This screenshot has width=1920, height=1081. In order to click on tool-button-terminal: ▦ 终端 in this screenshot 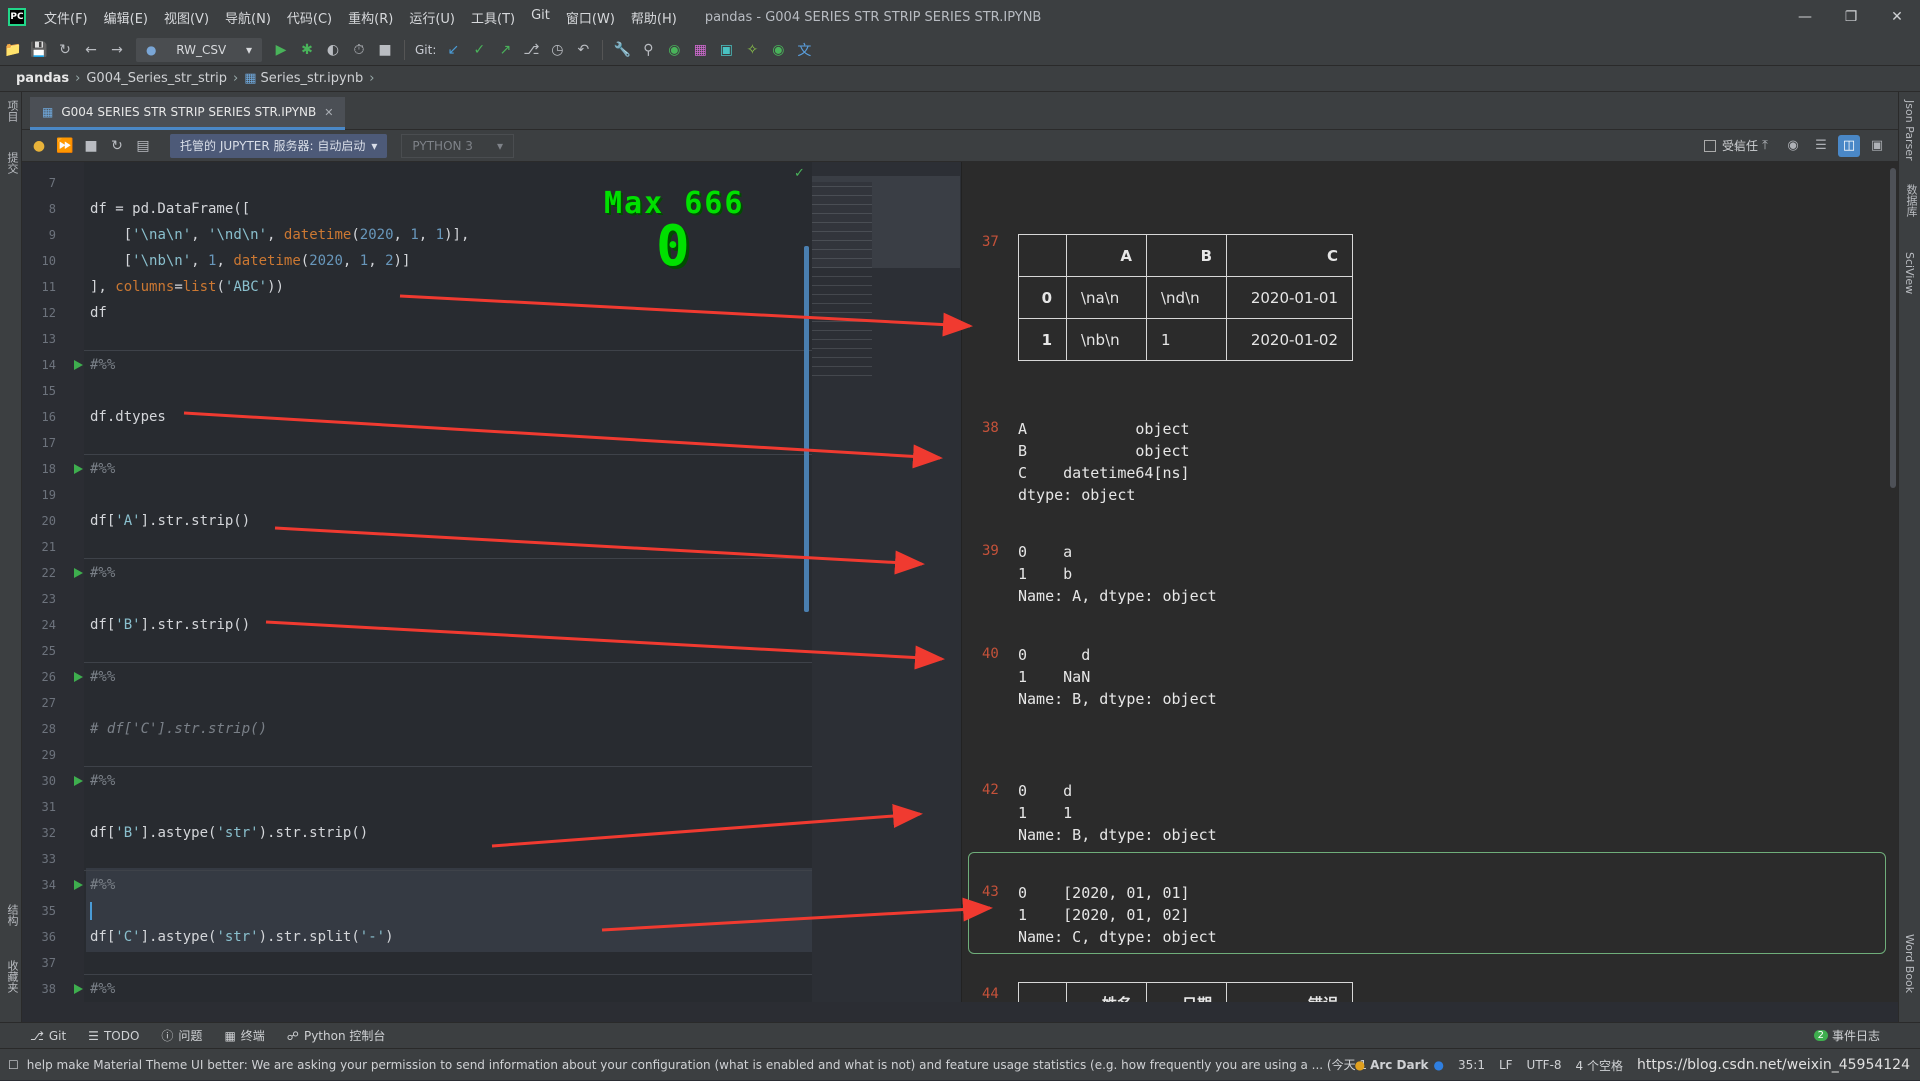, I will do `click(244, 1035)`.